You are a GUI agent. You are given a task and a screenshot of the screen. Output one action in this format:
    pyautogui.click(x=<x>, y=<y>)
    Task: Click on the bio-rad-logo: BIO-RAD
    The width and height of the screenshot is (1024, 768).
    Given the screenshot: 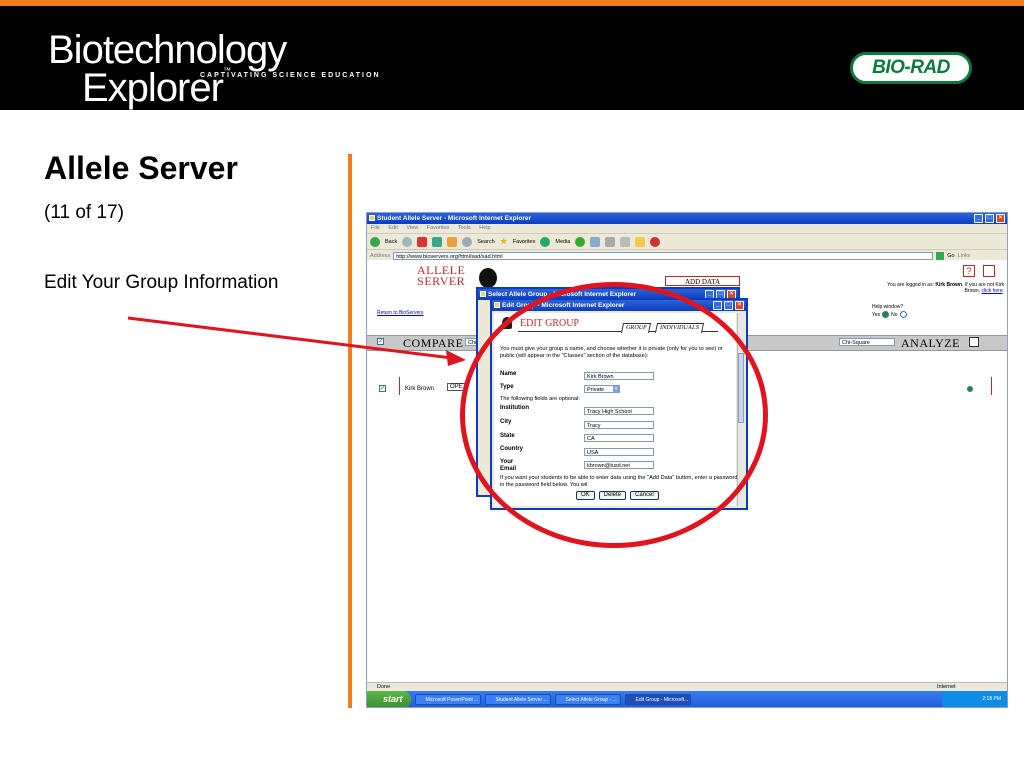 What is the action you would take?
    pyautogui.click(x=911, y=68)
    